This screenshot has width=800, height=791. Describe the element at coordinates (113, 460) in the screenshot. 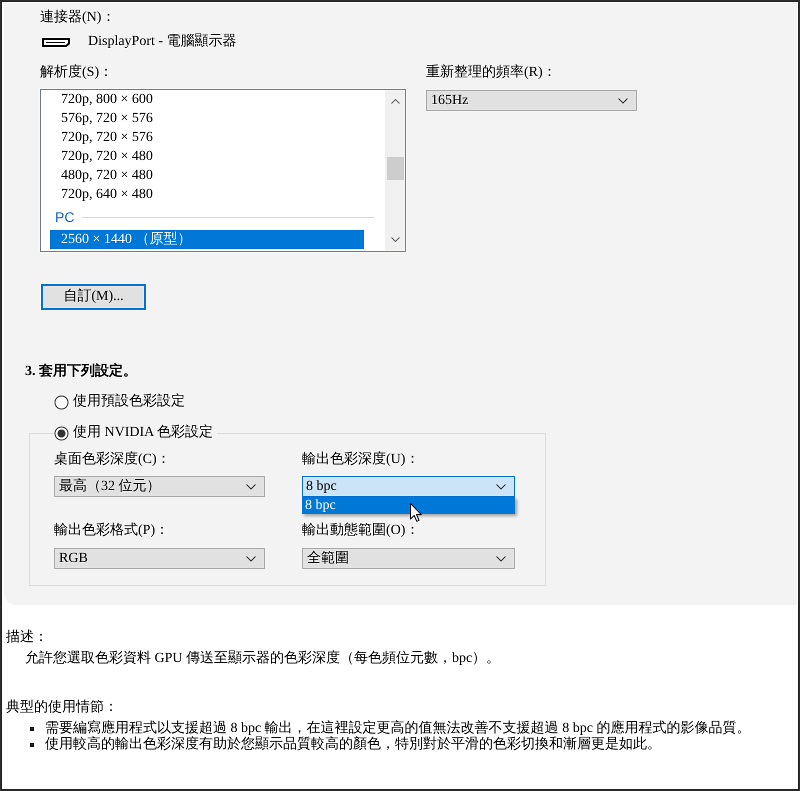

I see `field-label: 桌面色彩深度(C)：` at that location.